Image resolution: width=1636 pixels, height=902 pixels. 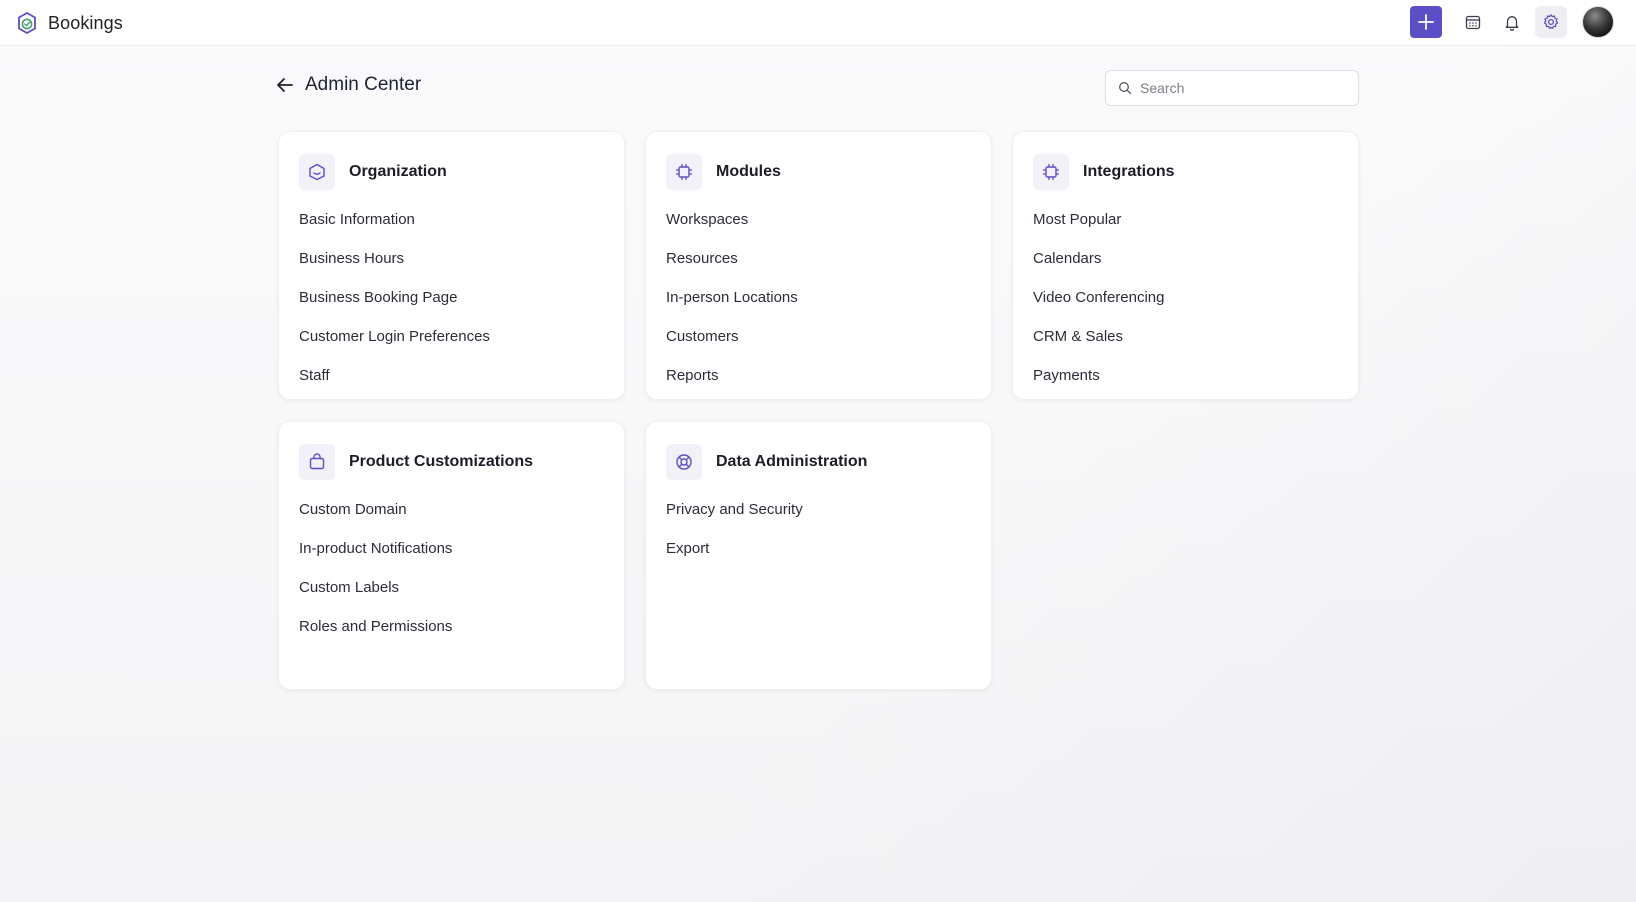 I want to click on top-actions, so click(x=1512, y=22).